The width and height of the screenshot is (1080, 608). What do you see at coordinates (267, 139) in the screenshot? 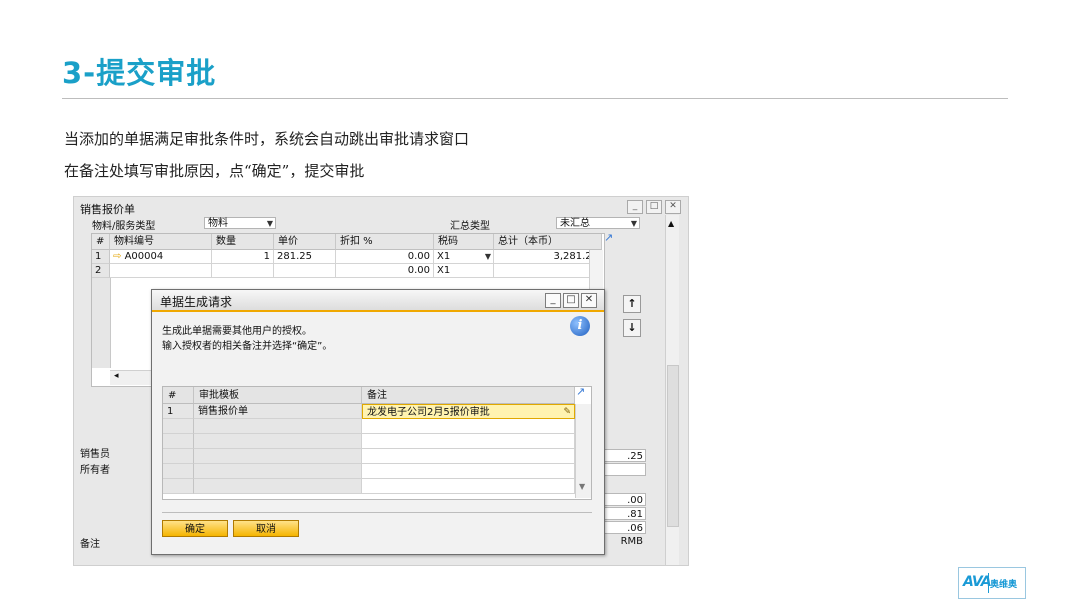
I see `description-line-1: 当添加的单据满足审批条件时，系统会自动跳出审批请求窗口` at bounding box center [267, 139].